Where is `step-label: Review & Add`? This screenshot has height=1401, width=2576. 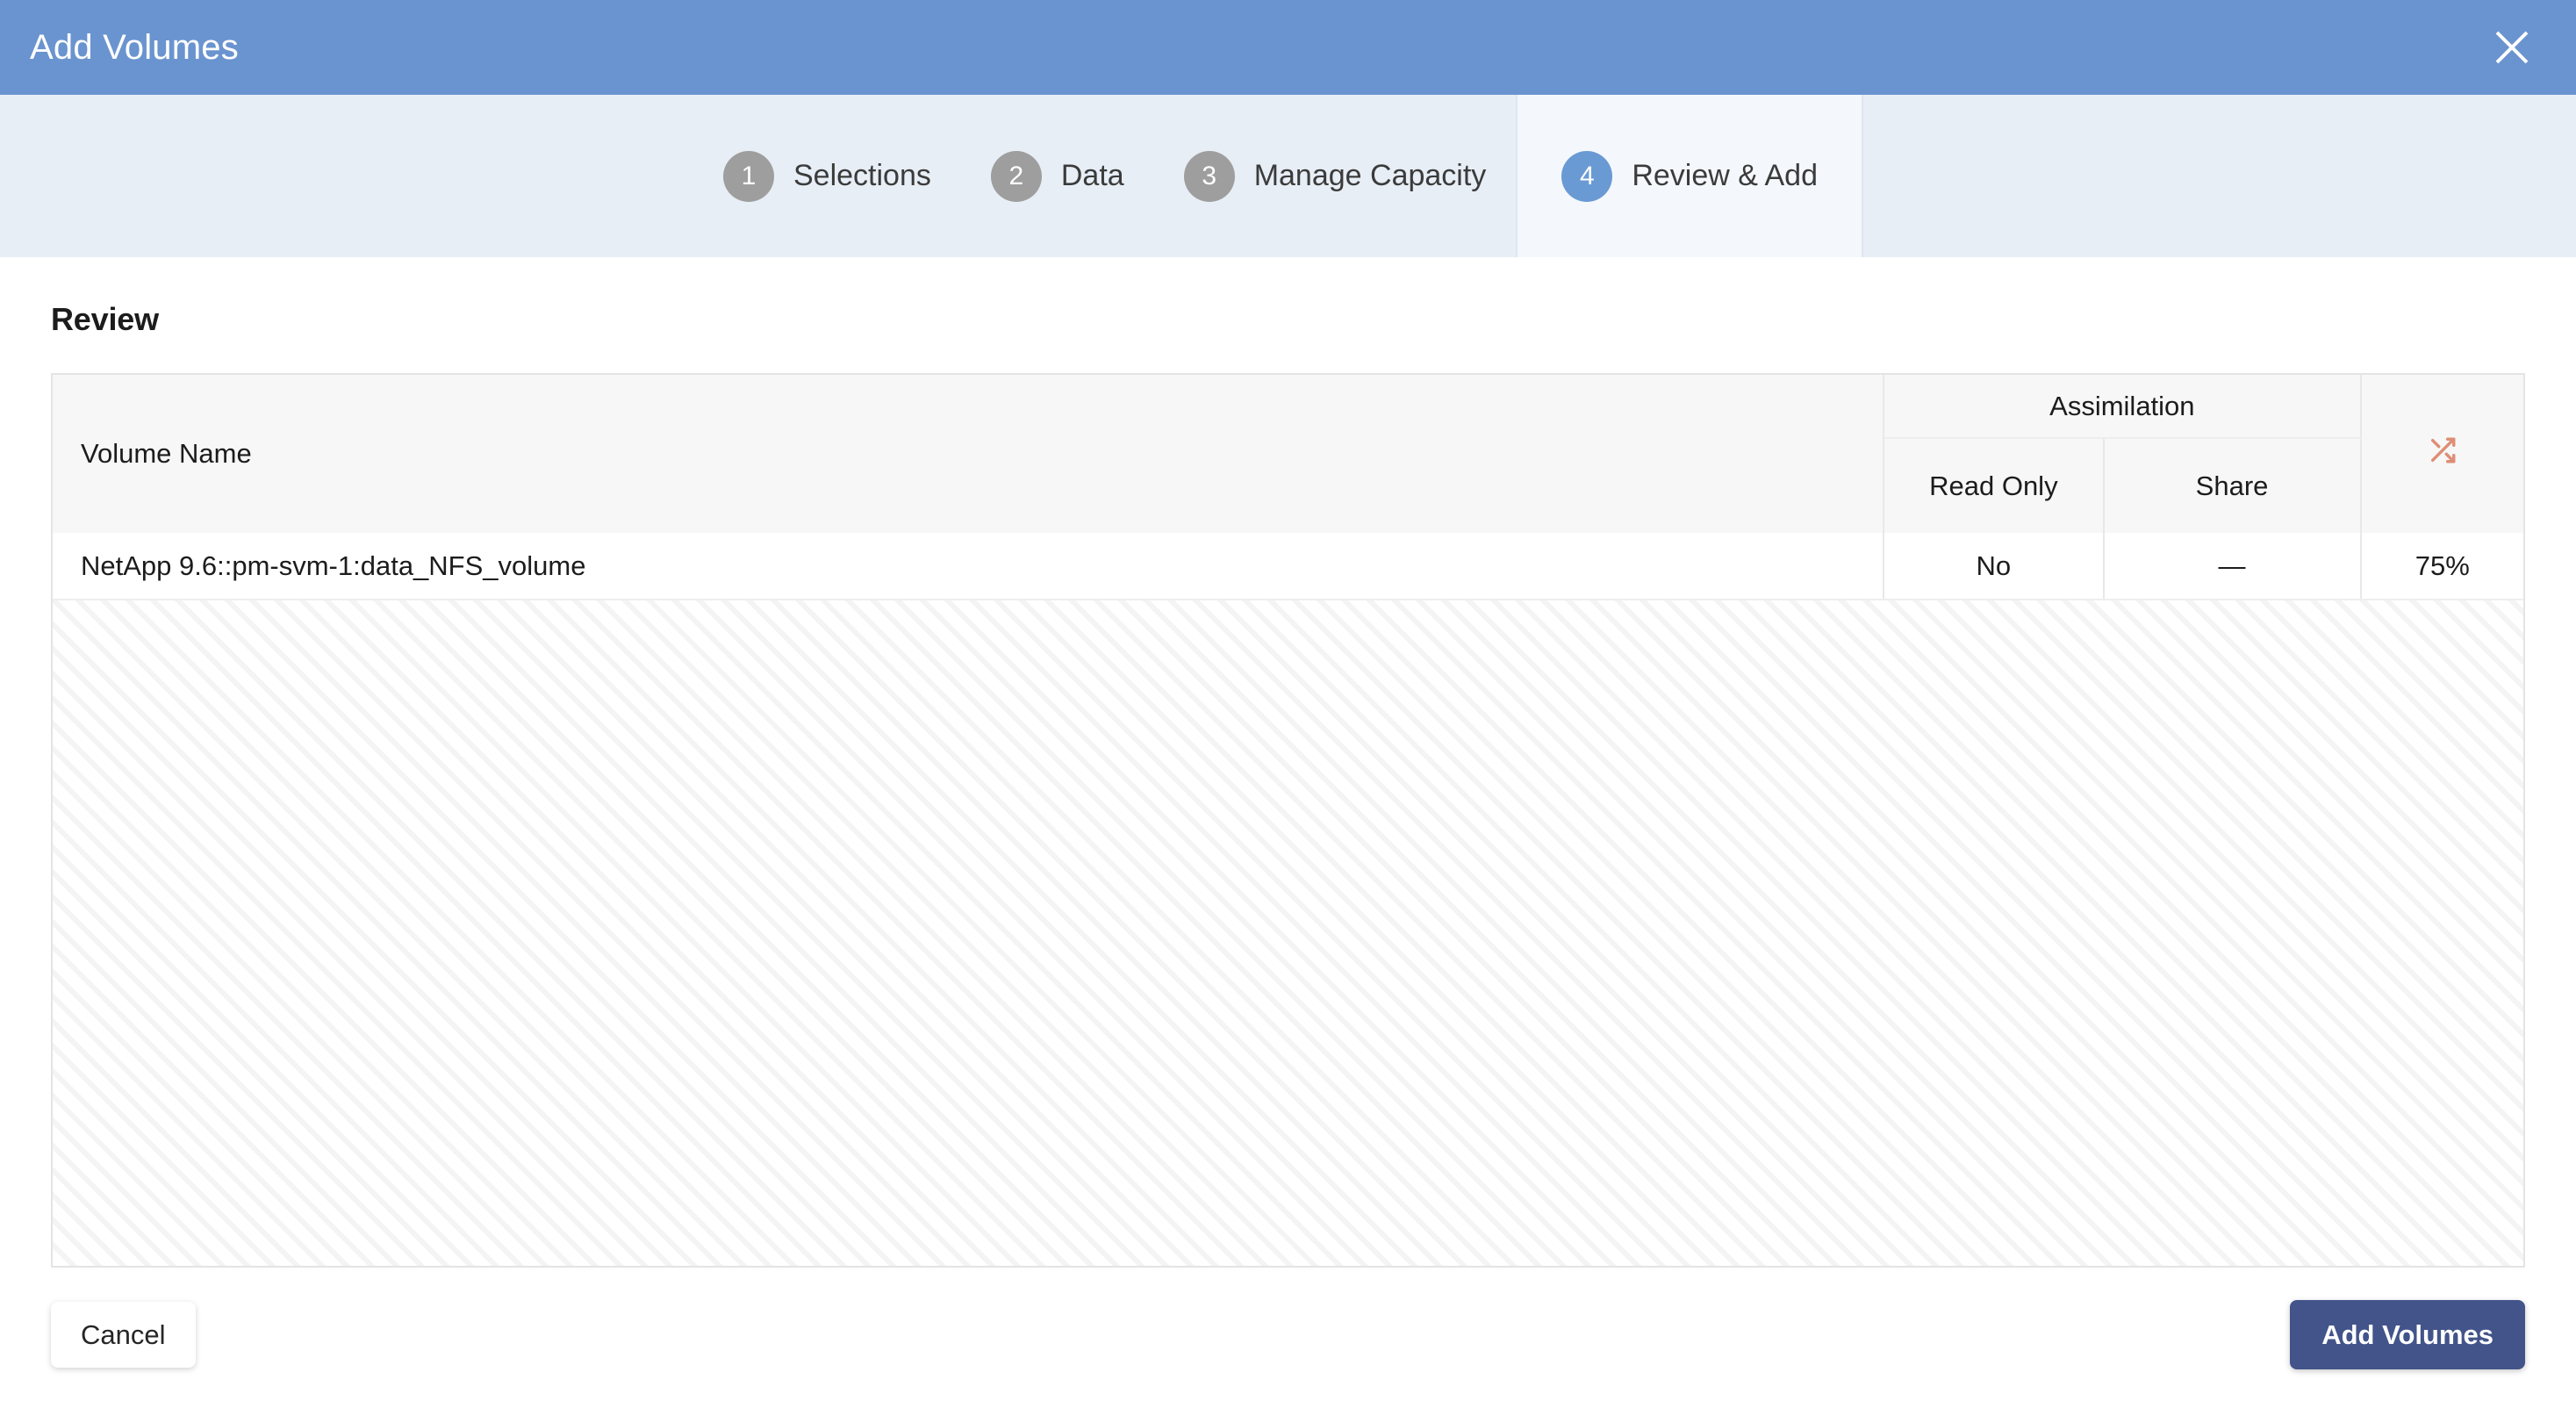 step-label: Review & Add is located at coordinates (1725, 175).